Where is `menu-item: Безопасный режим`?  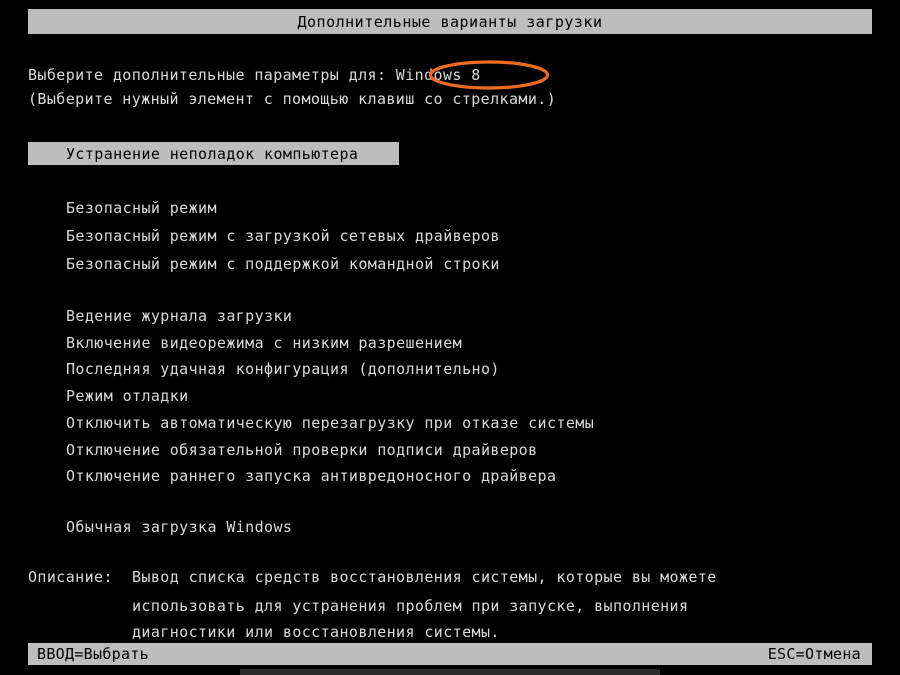 menu-item: Безопасный режим is located at coordinates (141, 208).